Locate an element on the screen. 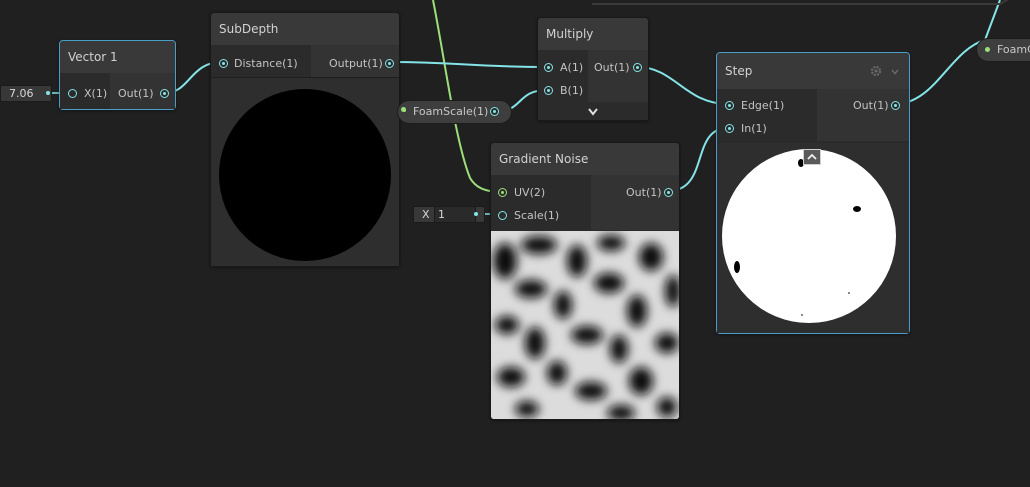 The width and height of the screenshot is (1030, 487). gradient-noise-title: Gradient Noise is located at coordinates (585, 159).